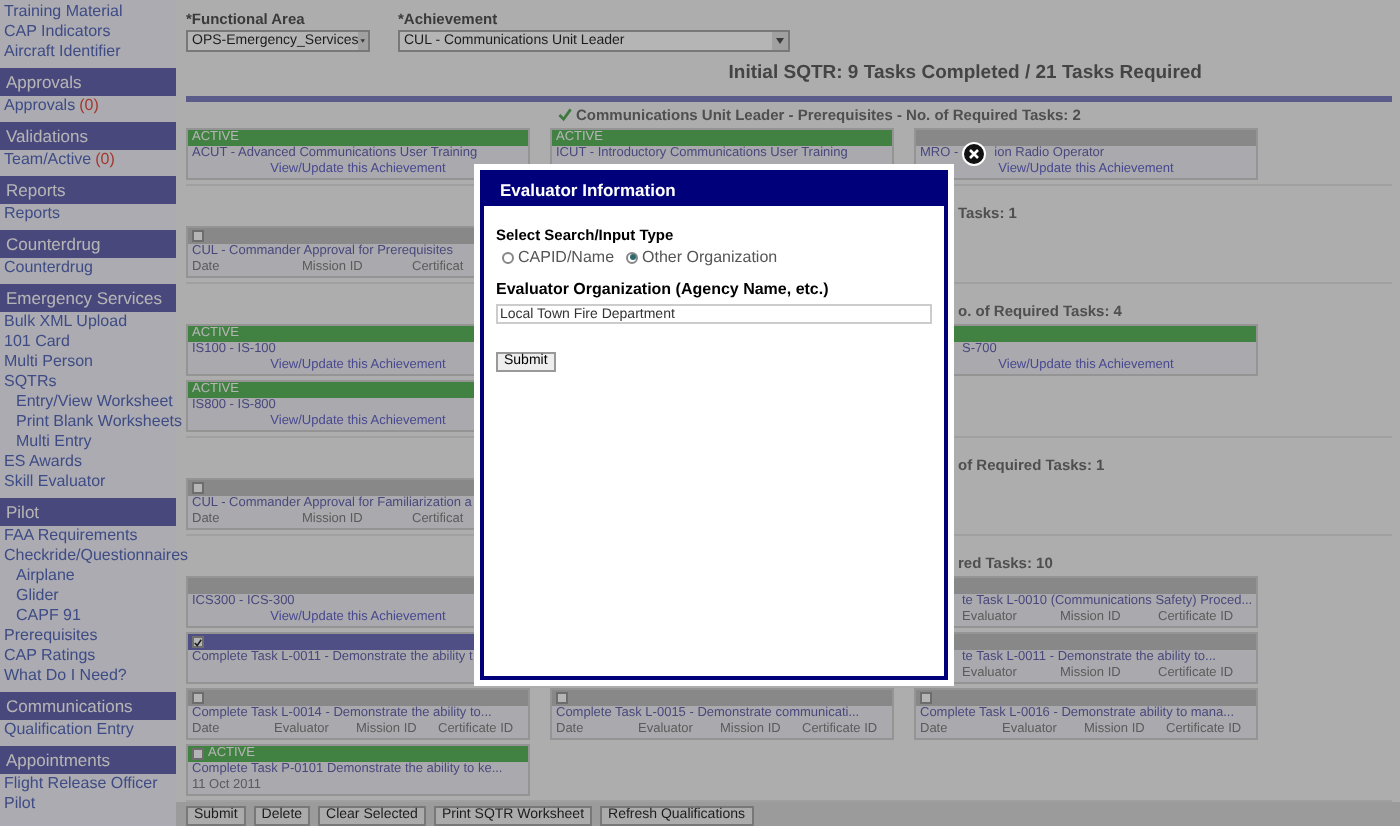 The image size is (1400, 826). I want to click on sidebar-link: CAP Ratings, so click(50, 656).